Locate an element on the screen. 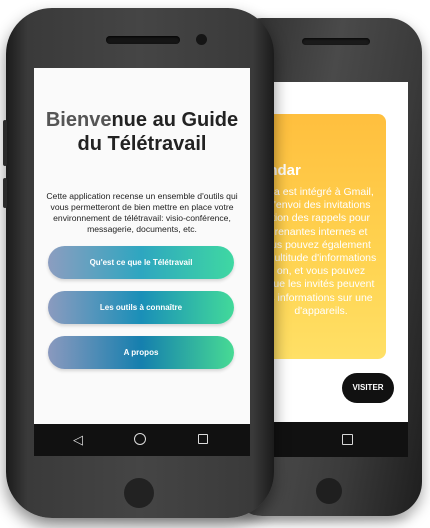 The image size is (430, 528). what-is-telework-button: Qu'est ce que le Télétravail is located at coordinates (141, 262).